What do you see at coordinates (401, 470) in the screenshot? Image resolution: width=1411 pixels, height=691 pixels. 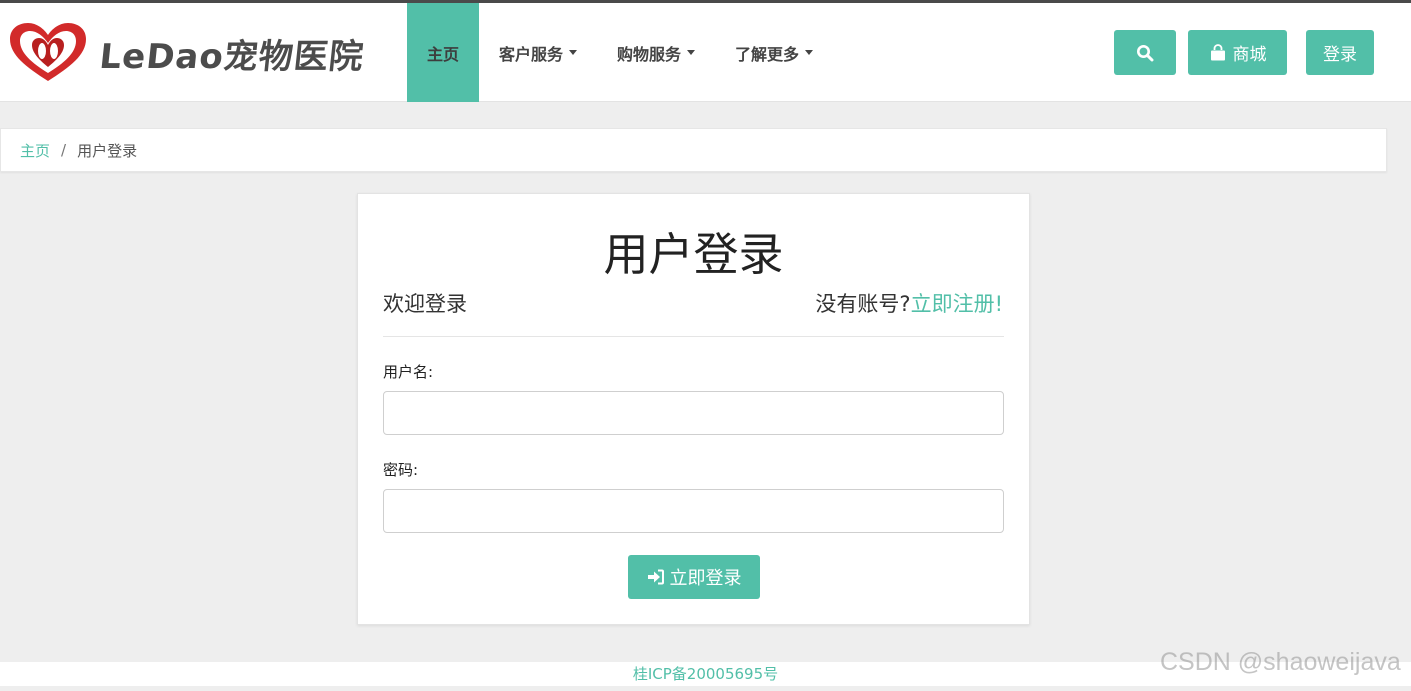 I see `password-label: 密码:` at bounding box center [401, 470].